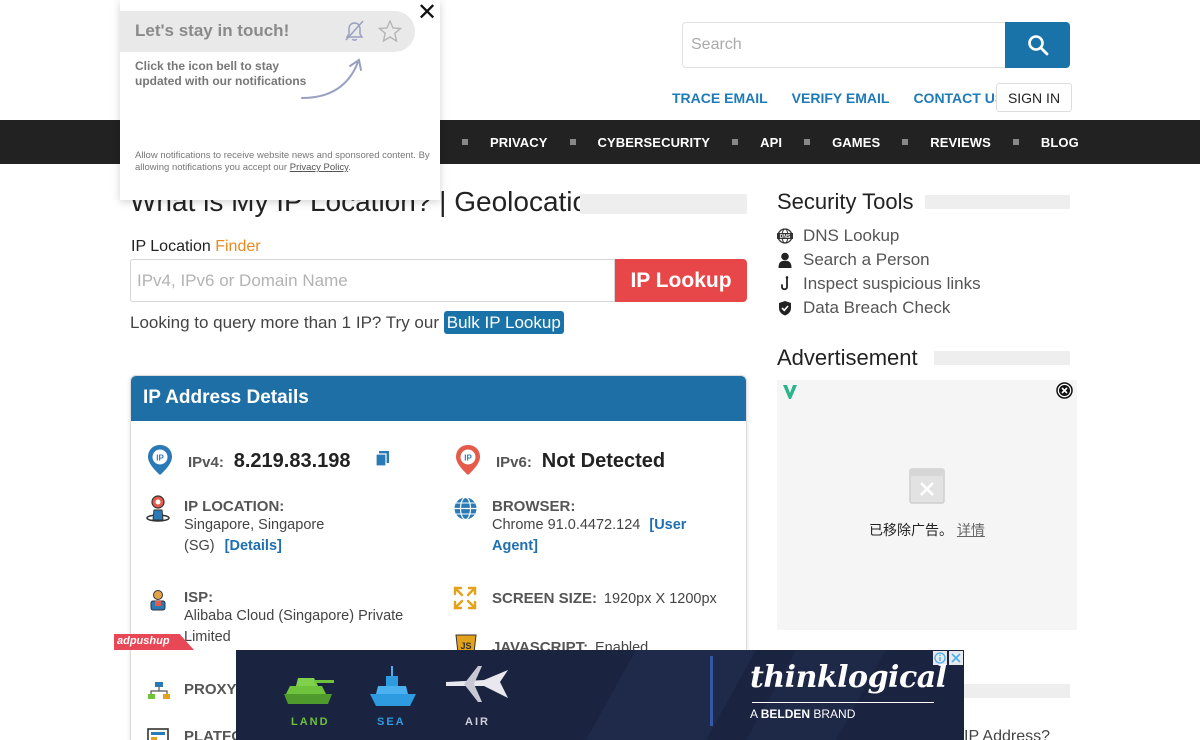 The image size is (1200, 740). I want to click on belden-brand-line: A BELDEN BRAND, so click(802, 714).